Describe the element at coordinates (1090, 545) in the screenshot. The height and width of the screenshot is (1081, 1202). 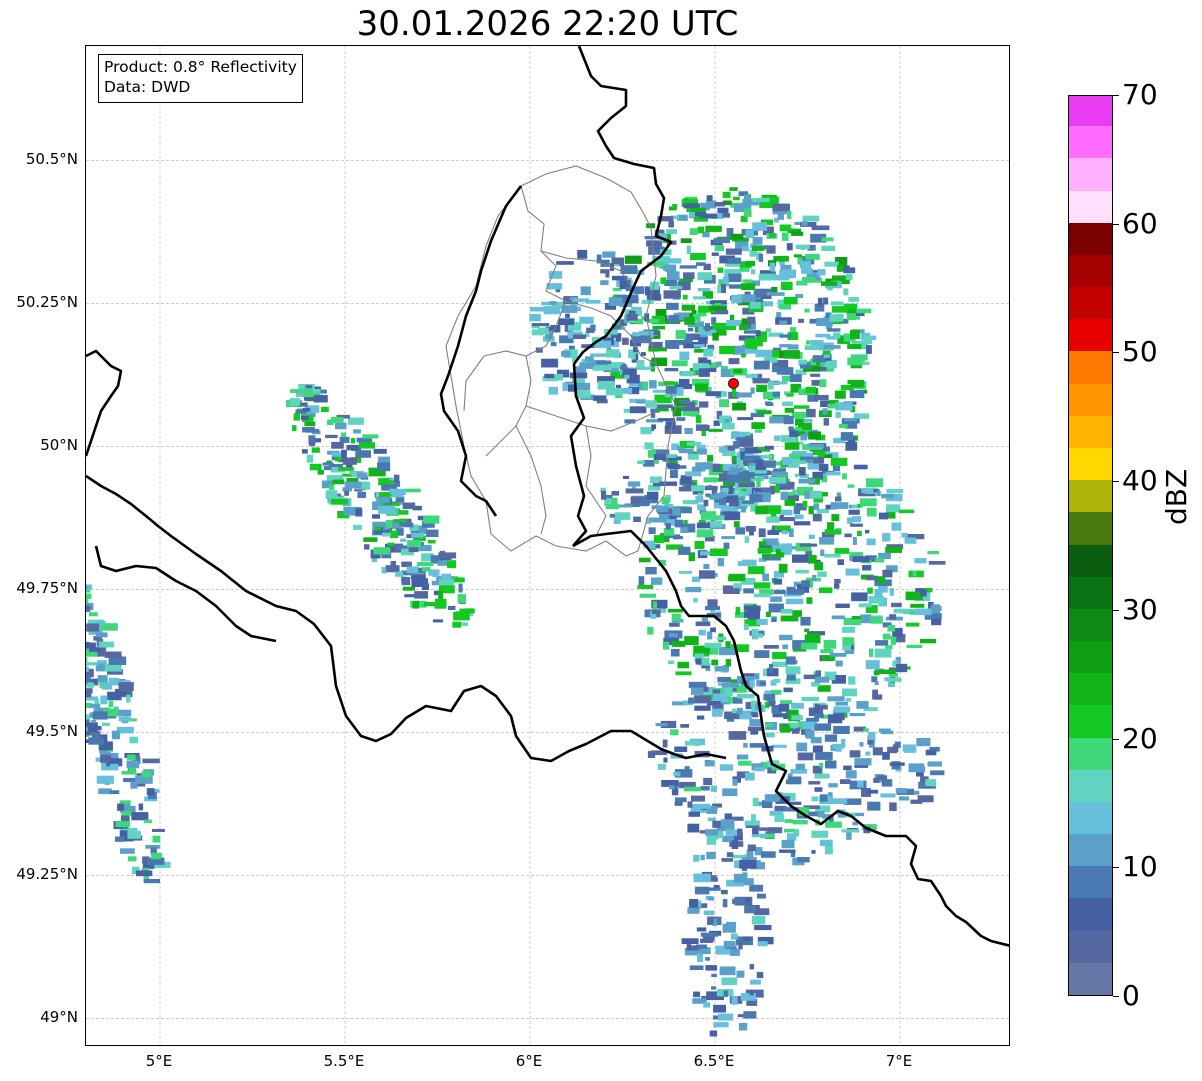
I see `colorbar` at that location.